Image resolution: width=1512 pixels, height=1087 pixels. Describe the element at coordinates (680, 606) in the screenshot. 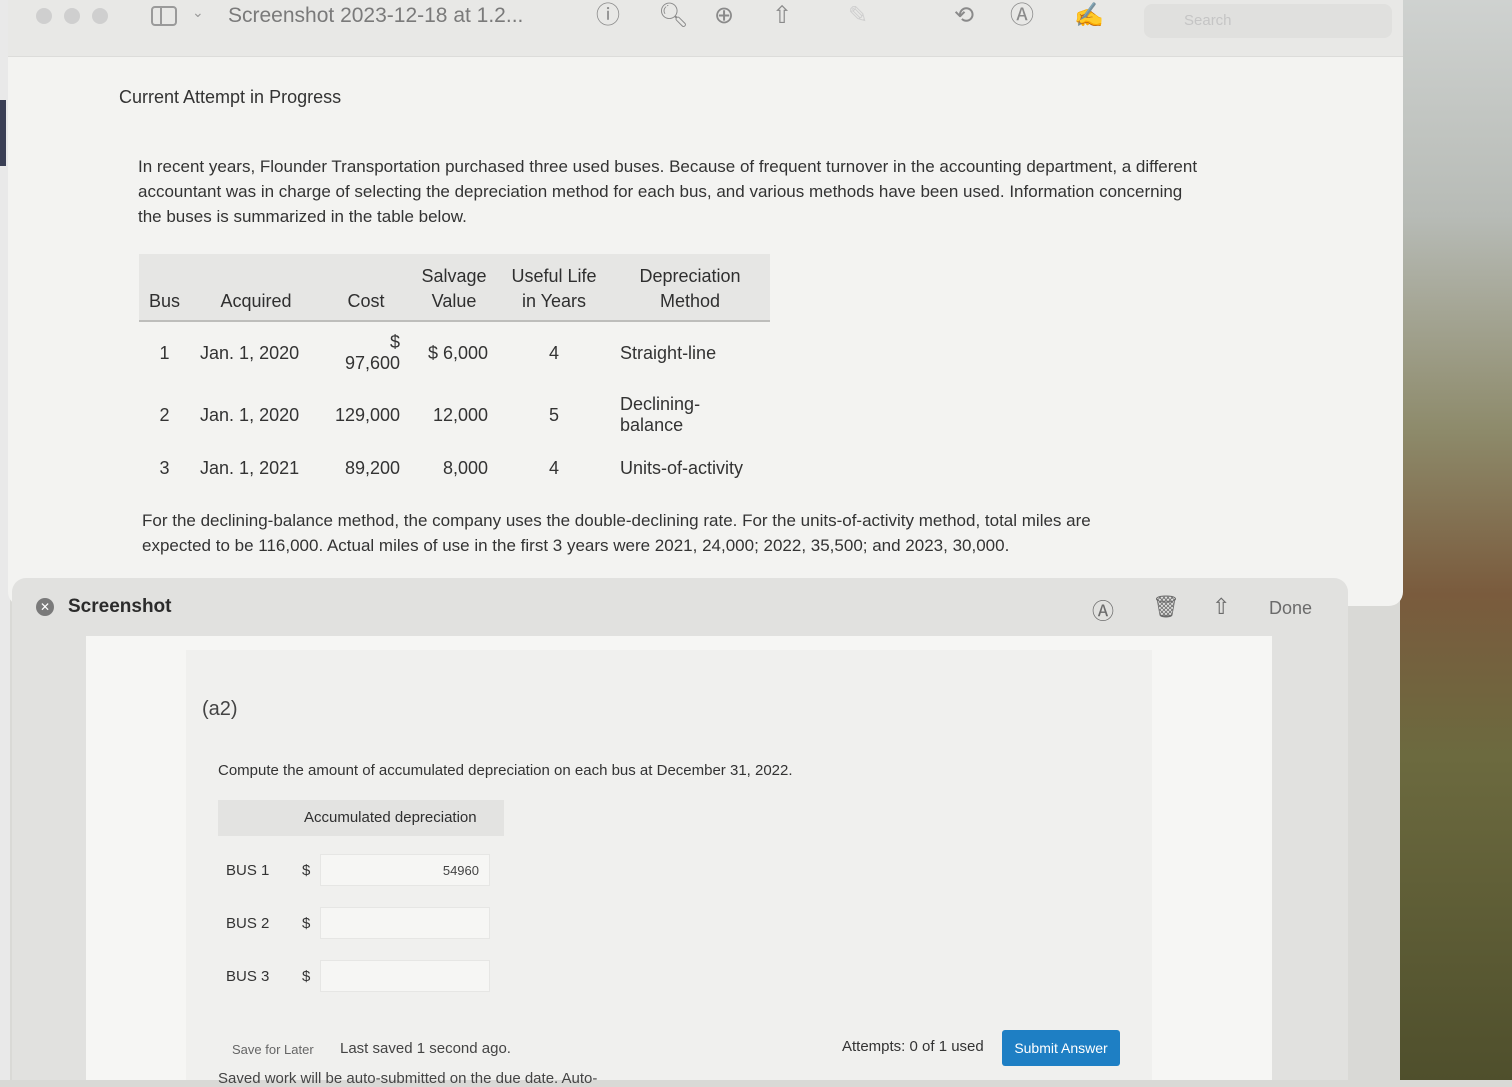

I see `panel-header: ✕ Screenshot Ⓐ 🗑︎ ⇧ Done` at that location.